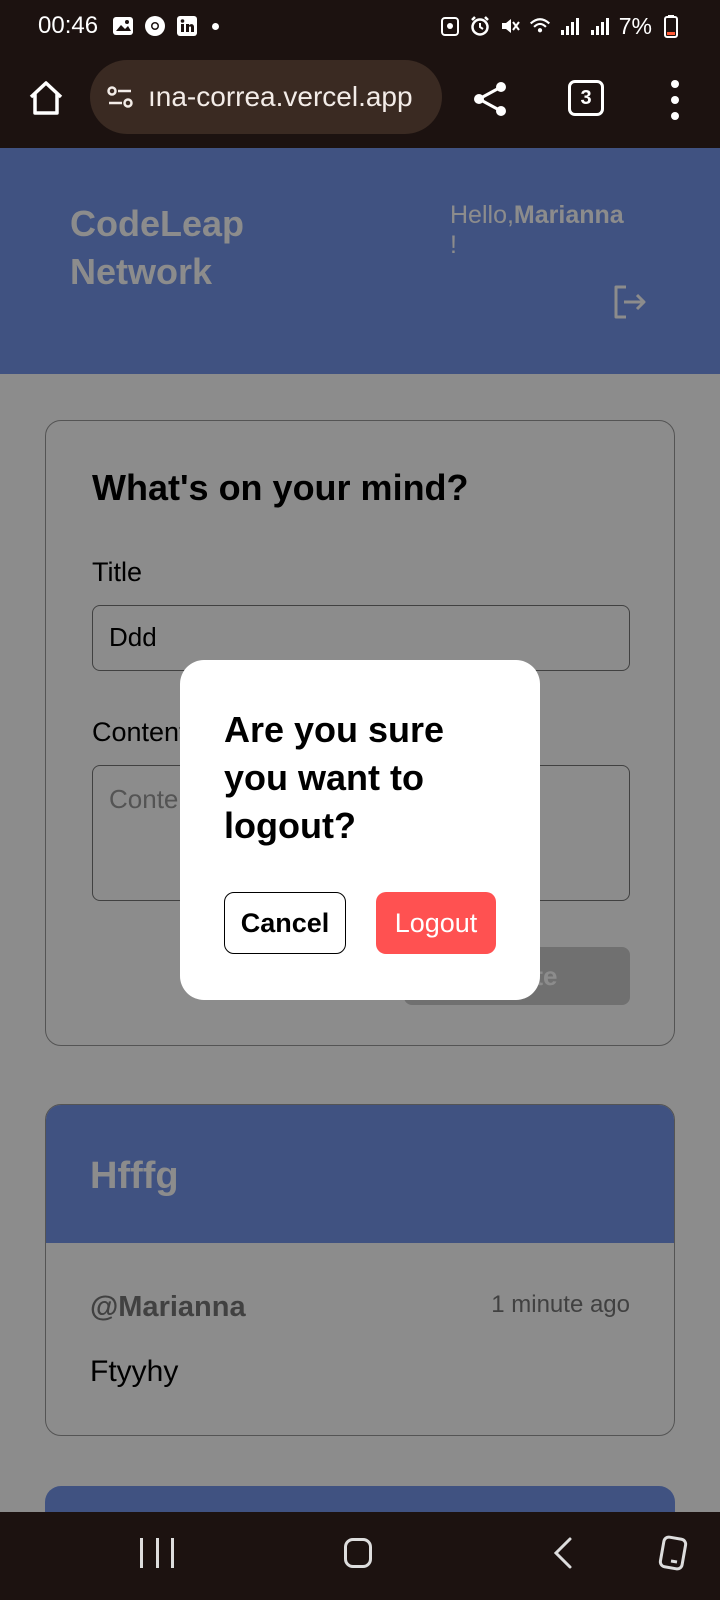 This screenshot has width=720, height=1600. I want to click on back-chevron-icon, so click(562, 1553).